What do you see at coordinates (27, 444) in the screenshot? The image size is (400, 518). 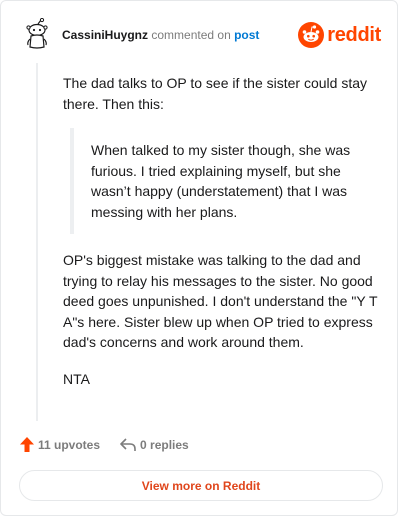 I see `upvote-arrow-icon` at bounding box center [27, 444].